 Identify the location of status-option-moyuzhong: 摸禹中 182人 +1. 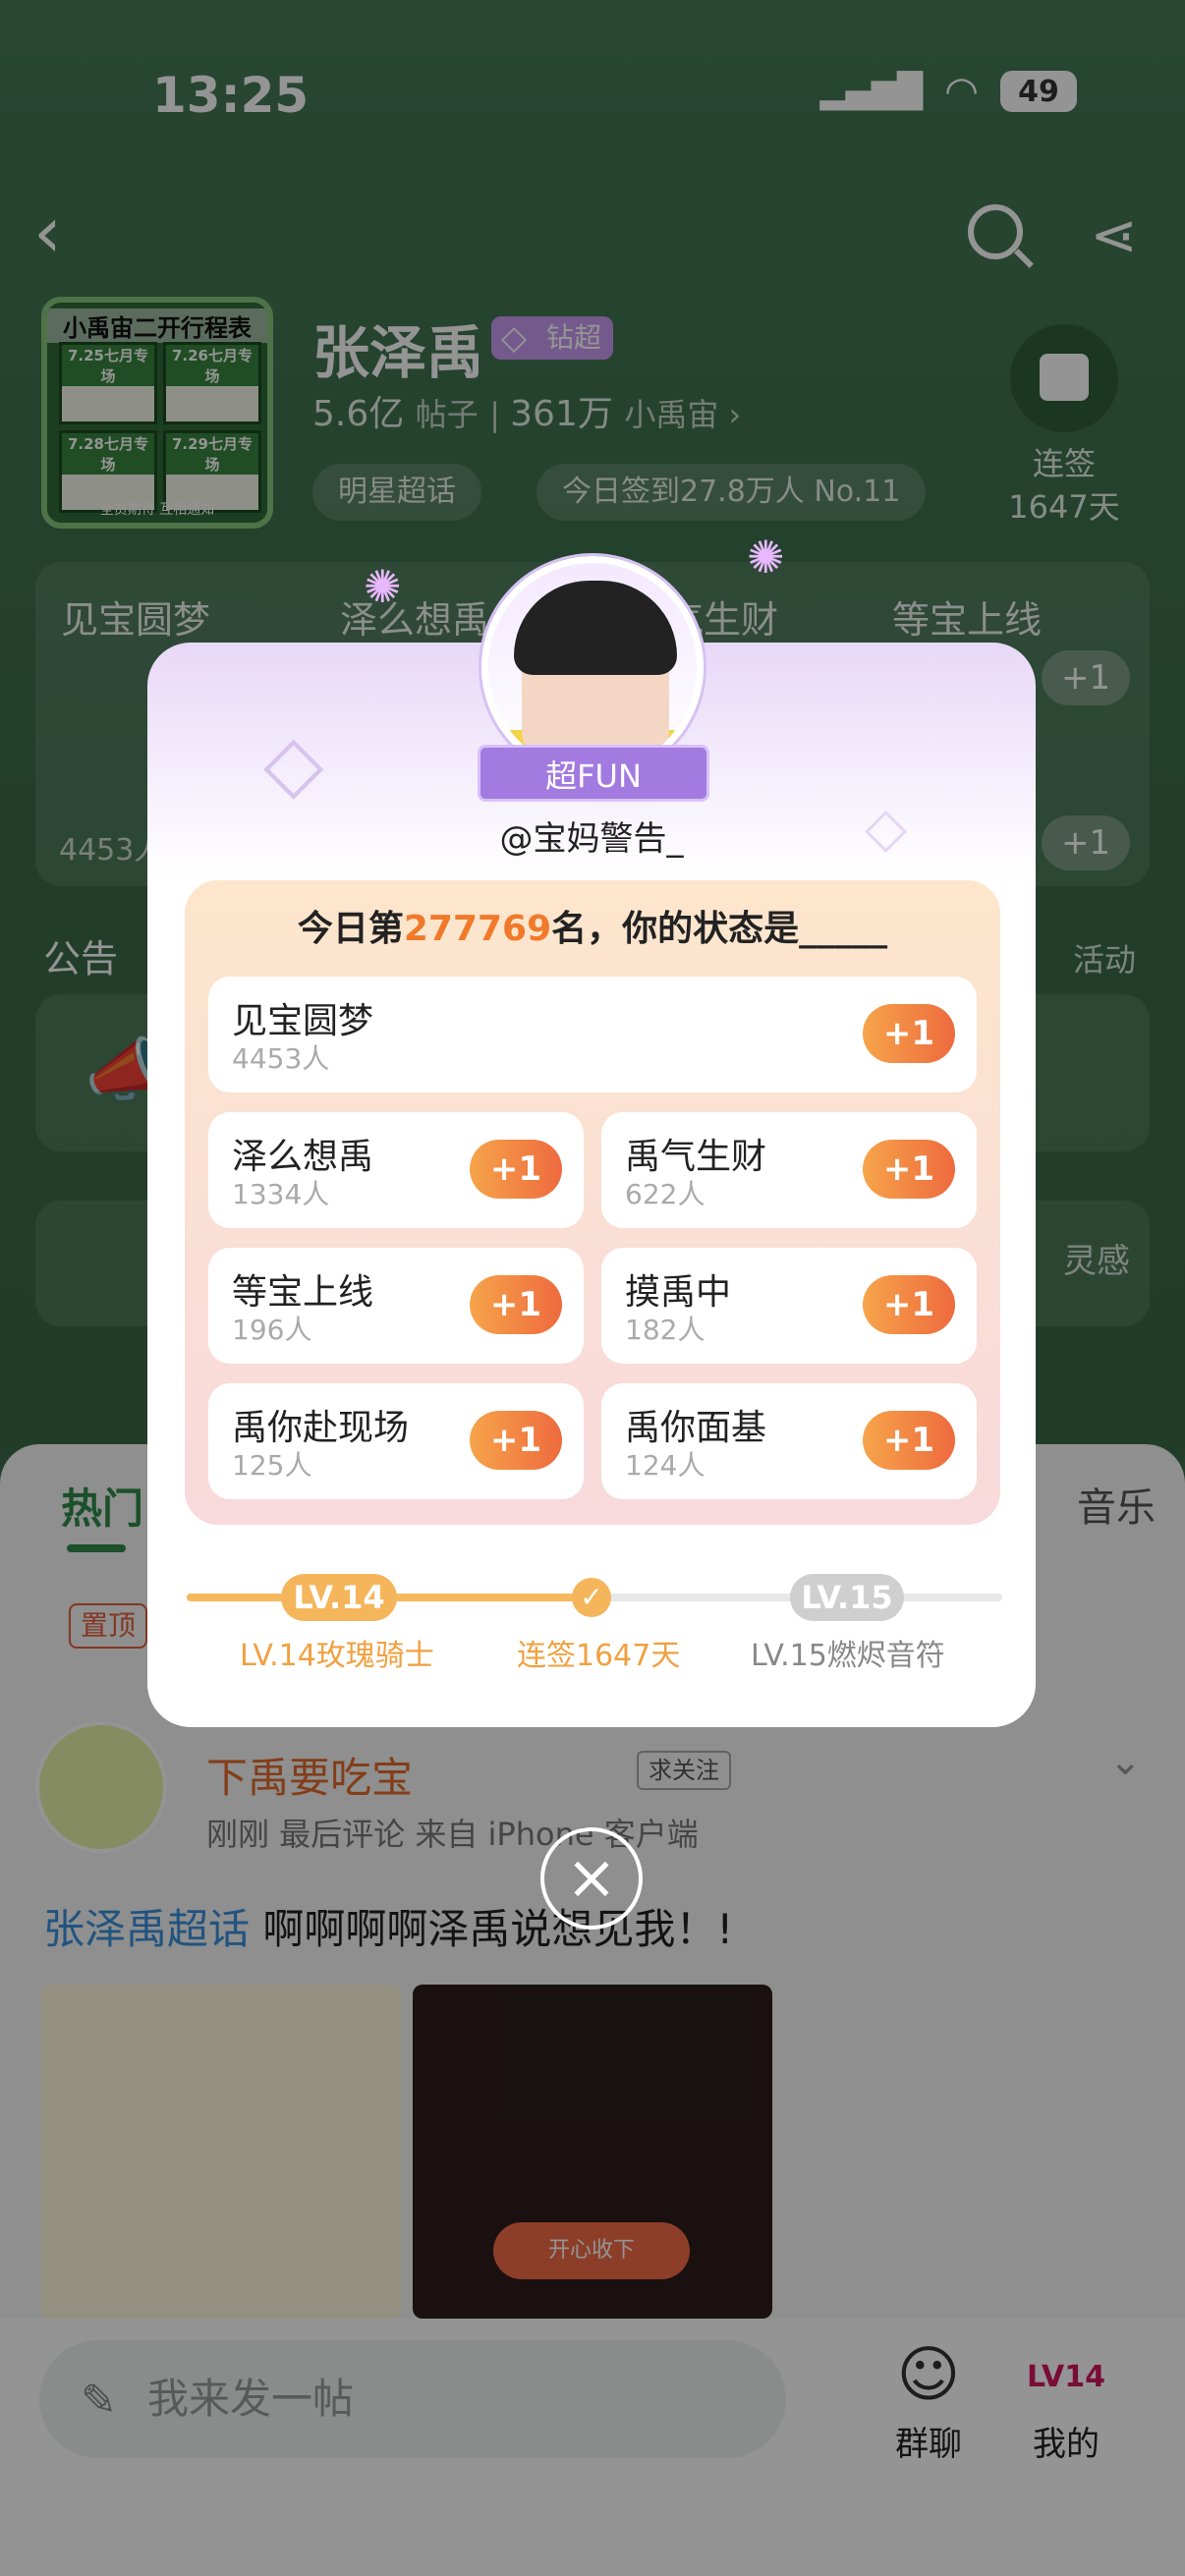
(789, 1306).